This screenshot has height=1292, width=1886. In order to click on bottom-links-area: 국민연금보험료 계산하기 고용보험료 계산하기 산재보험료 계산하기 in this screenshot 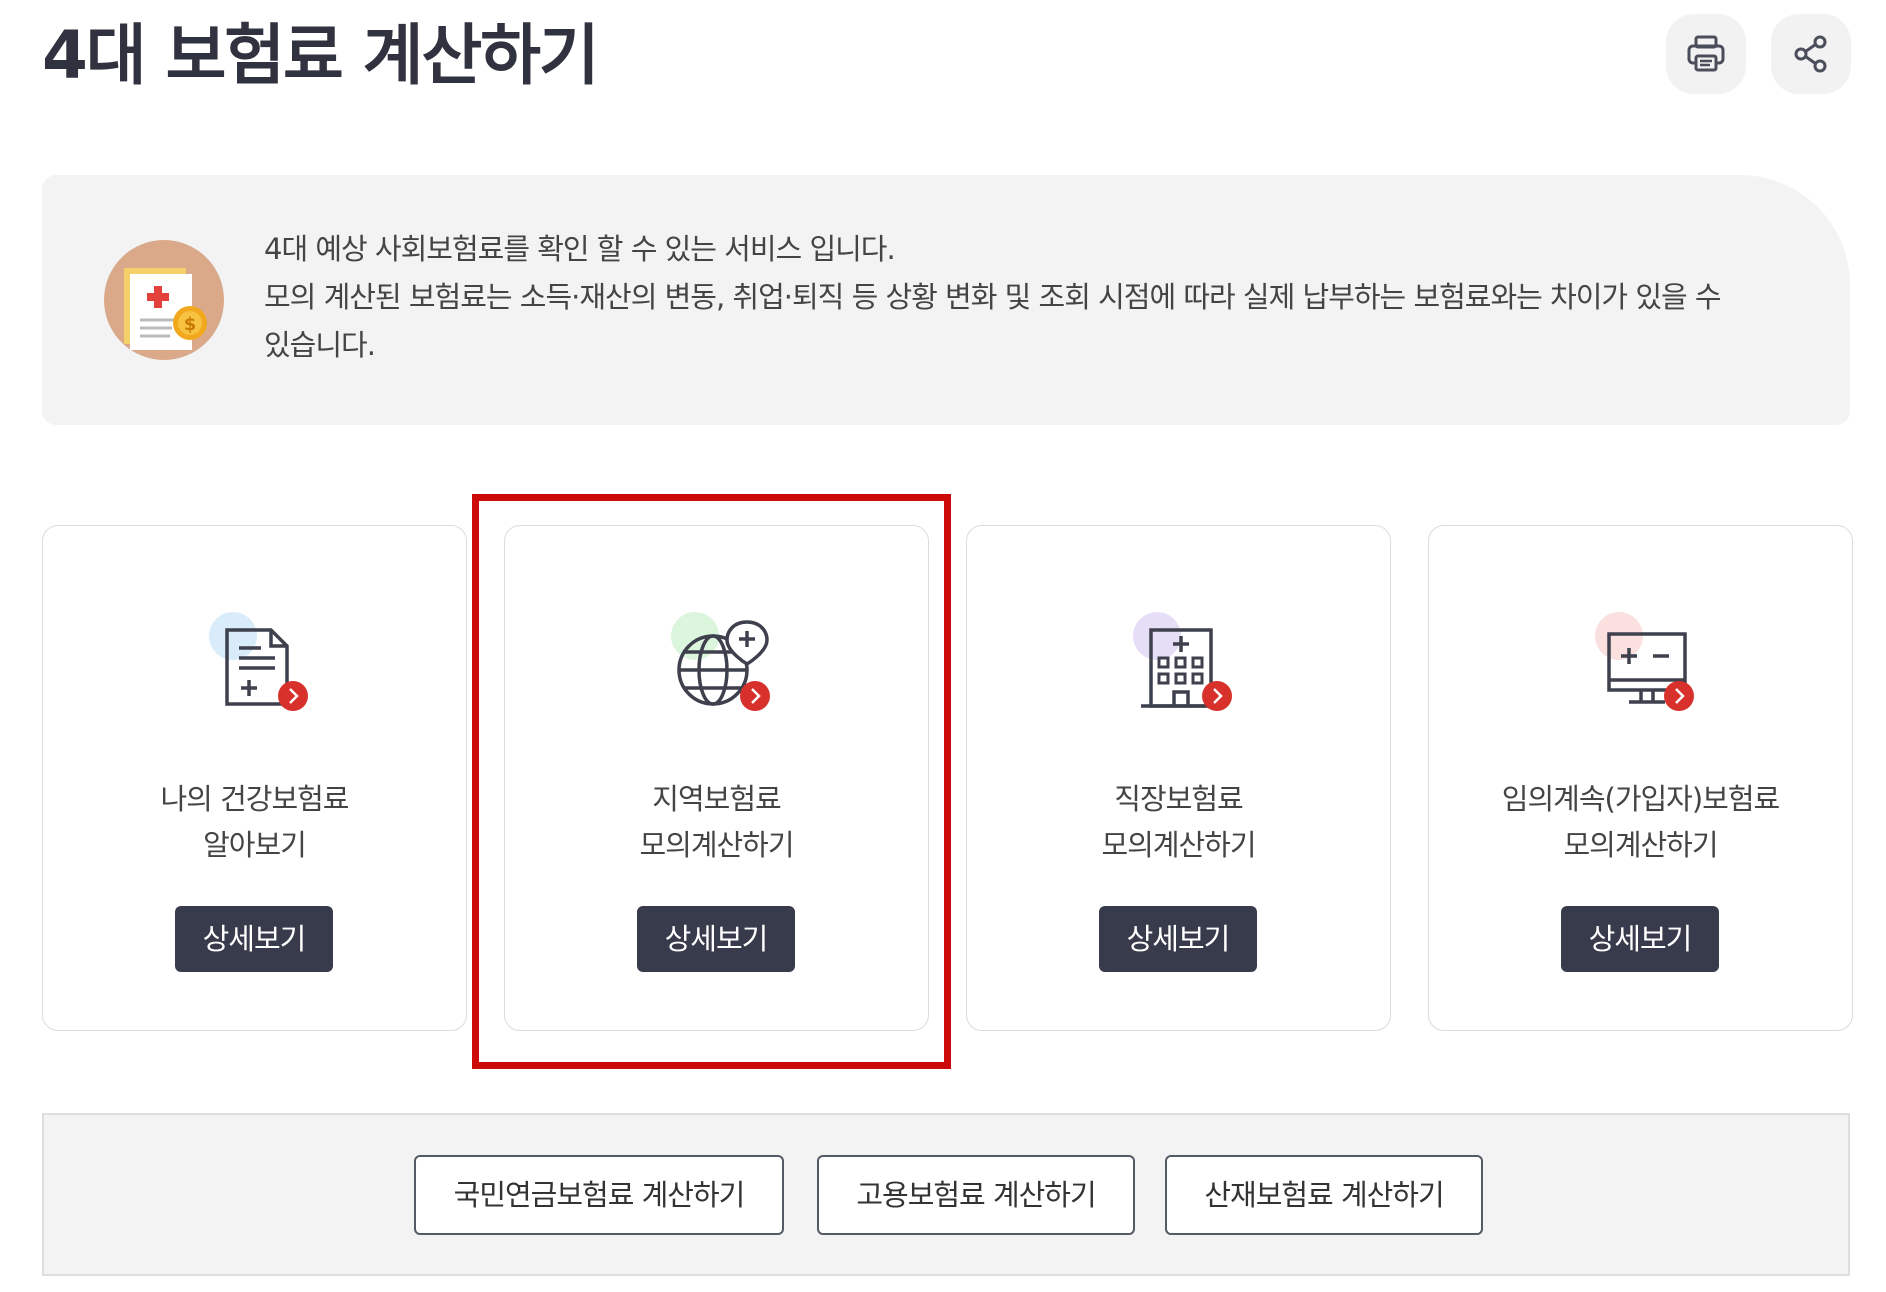, I will do `click(946, 1194)`.